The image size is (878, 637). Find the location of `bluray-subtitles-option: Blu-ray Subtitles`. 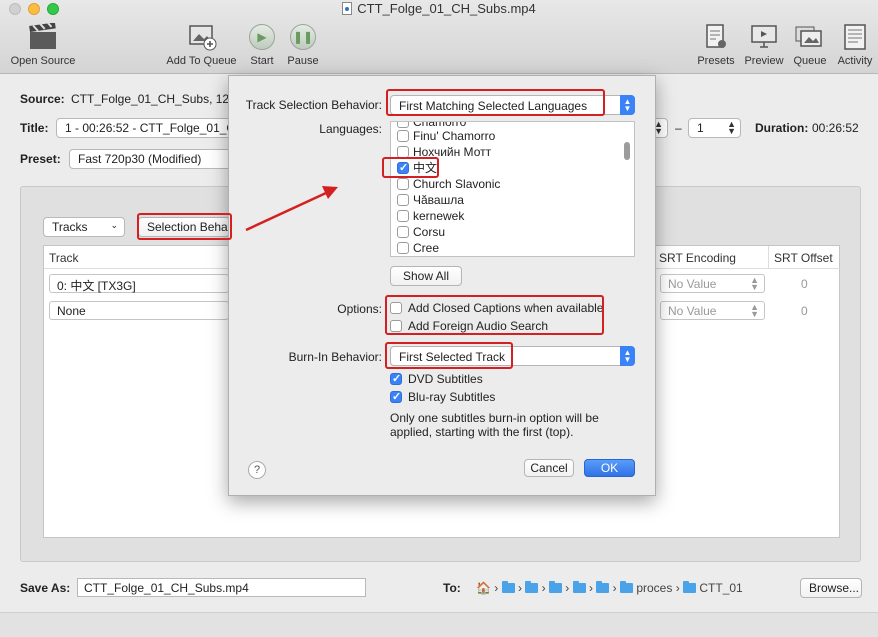

bluray-subtitles-option: Blu-ray Subtitles is located at coordinates (442, 397).